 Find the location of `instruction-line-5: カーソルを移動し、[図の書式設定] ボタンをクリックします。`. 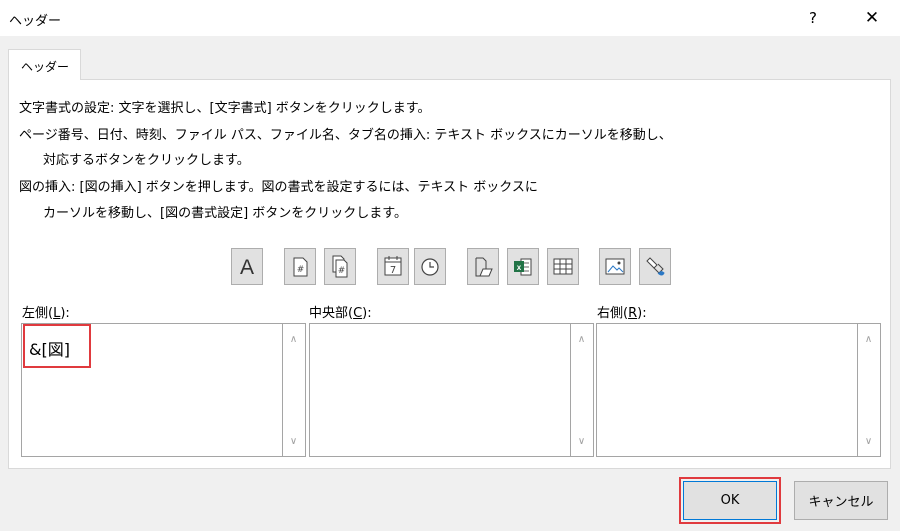

instruction-line-5: カーソルを移動し、[図の書式設定] ボタンをクリックします。 is located at coordinates (225, 213).